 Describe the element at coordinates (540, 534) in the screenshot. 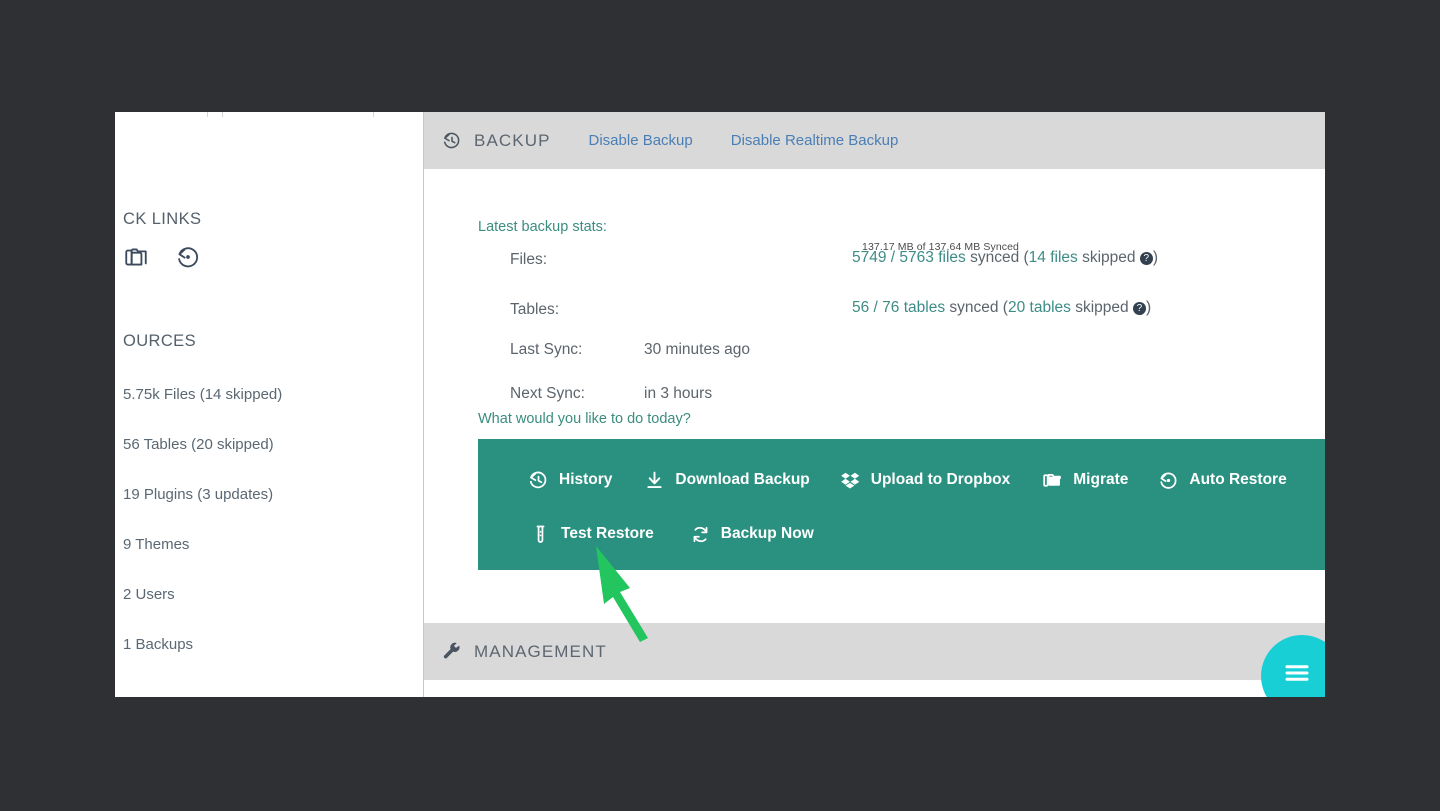

I see `test-tube-icon` at that location.